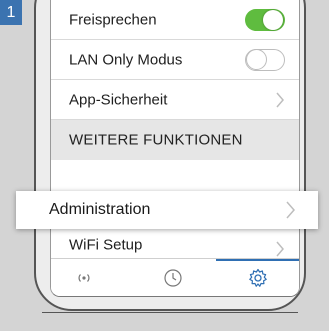 The width and height of the screenshot is (329, 331). I want to click on section-header-weitere-funktionen: WEITERE FUNKTIONEN, so click(175, 140).